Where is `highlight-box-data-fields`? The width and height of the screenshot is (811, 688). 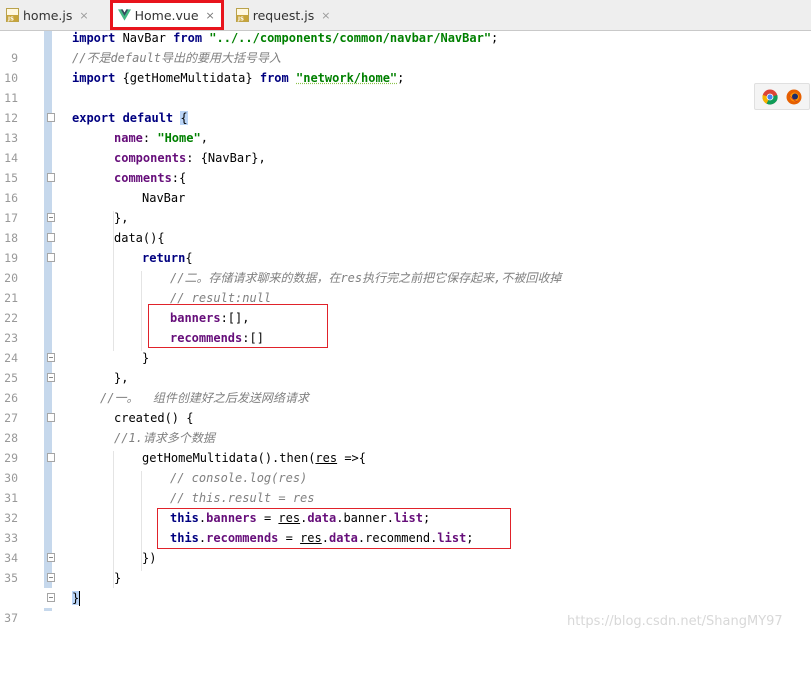 highlight-box-data-fields is located at coordinates (238, 326).